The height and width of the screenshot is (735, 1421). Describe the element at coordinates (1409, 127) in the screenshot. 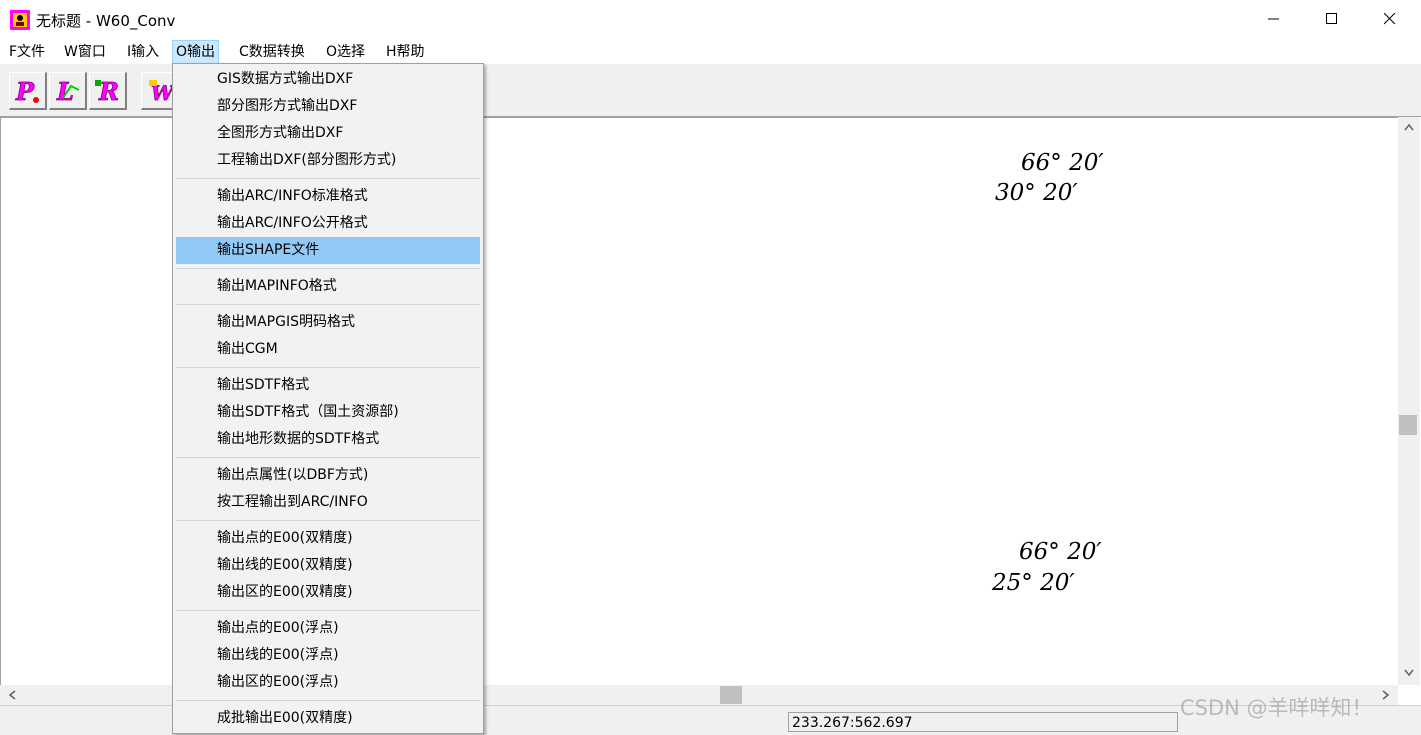

I see `scroll-up-icon` at that location.